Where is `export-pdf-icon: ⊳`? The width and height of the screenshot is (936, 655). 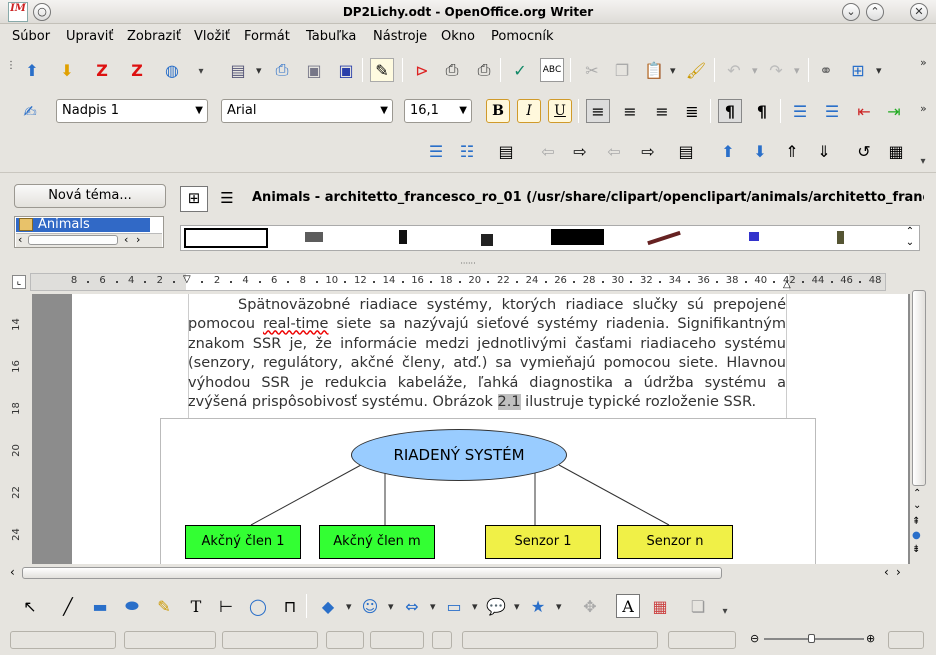
export-pdf-icon: ⊳ is located at coordinates (422, 70).